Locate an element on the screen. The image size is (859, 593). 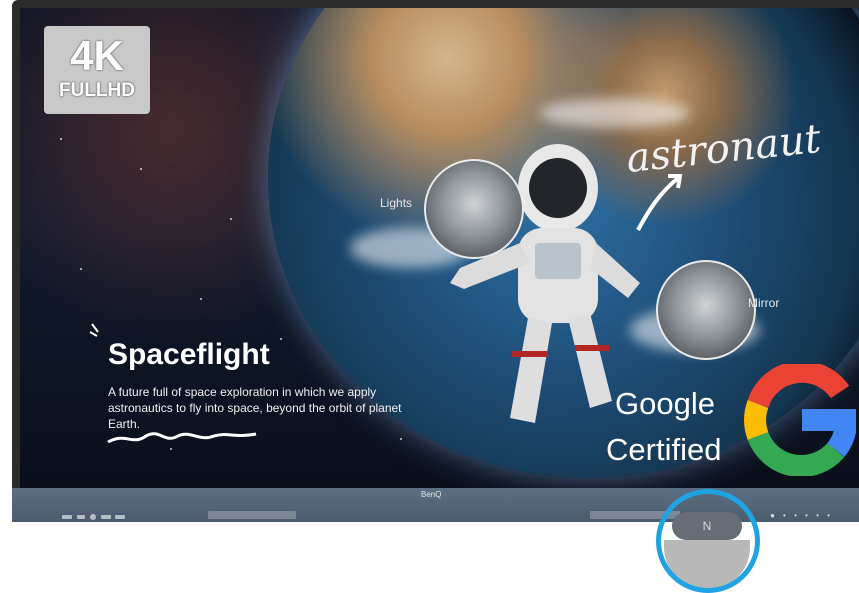
mirror-zoom-callout is located at coordinates (706, 310).